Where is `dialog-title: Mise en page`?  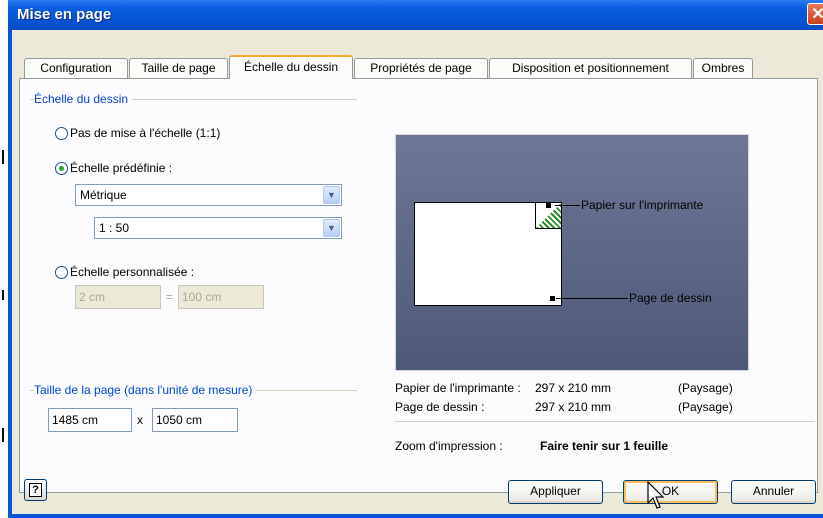
dialog-title: Mise en page is located at coordinates (64, 14).